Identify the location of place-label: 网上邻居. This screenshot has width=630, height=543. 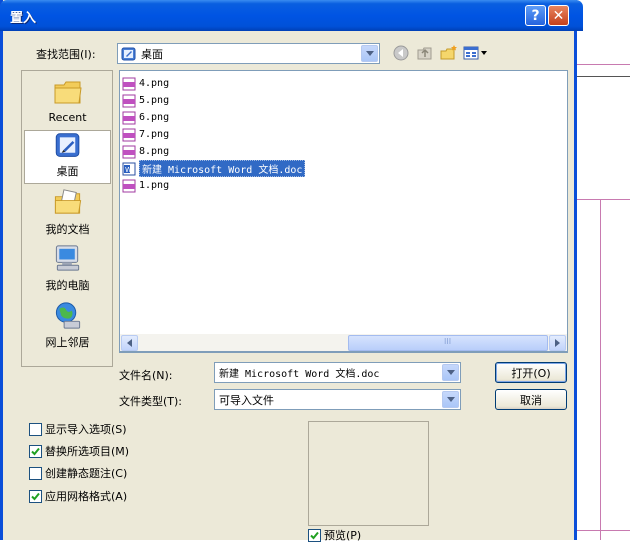
(67, 342).